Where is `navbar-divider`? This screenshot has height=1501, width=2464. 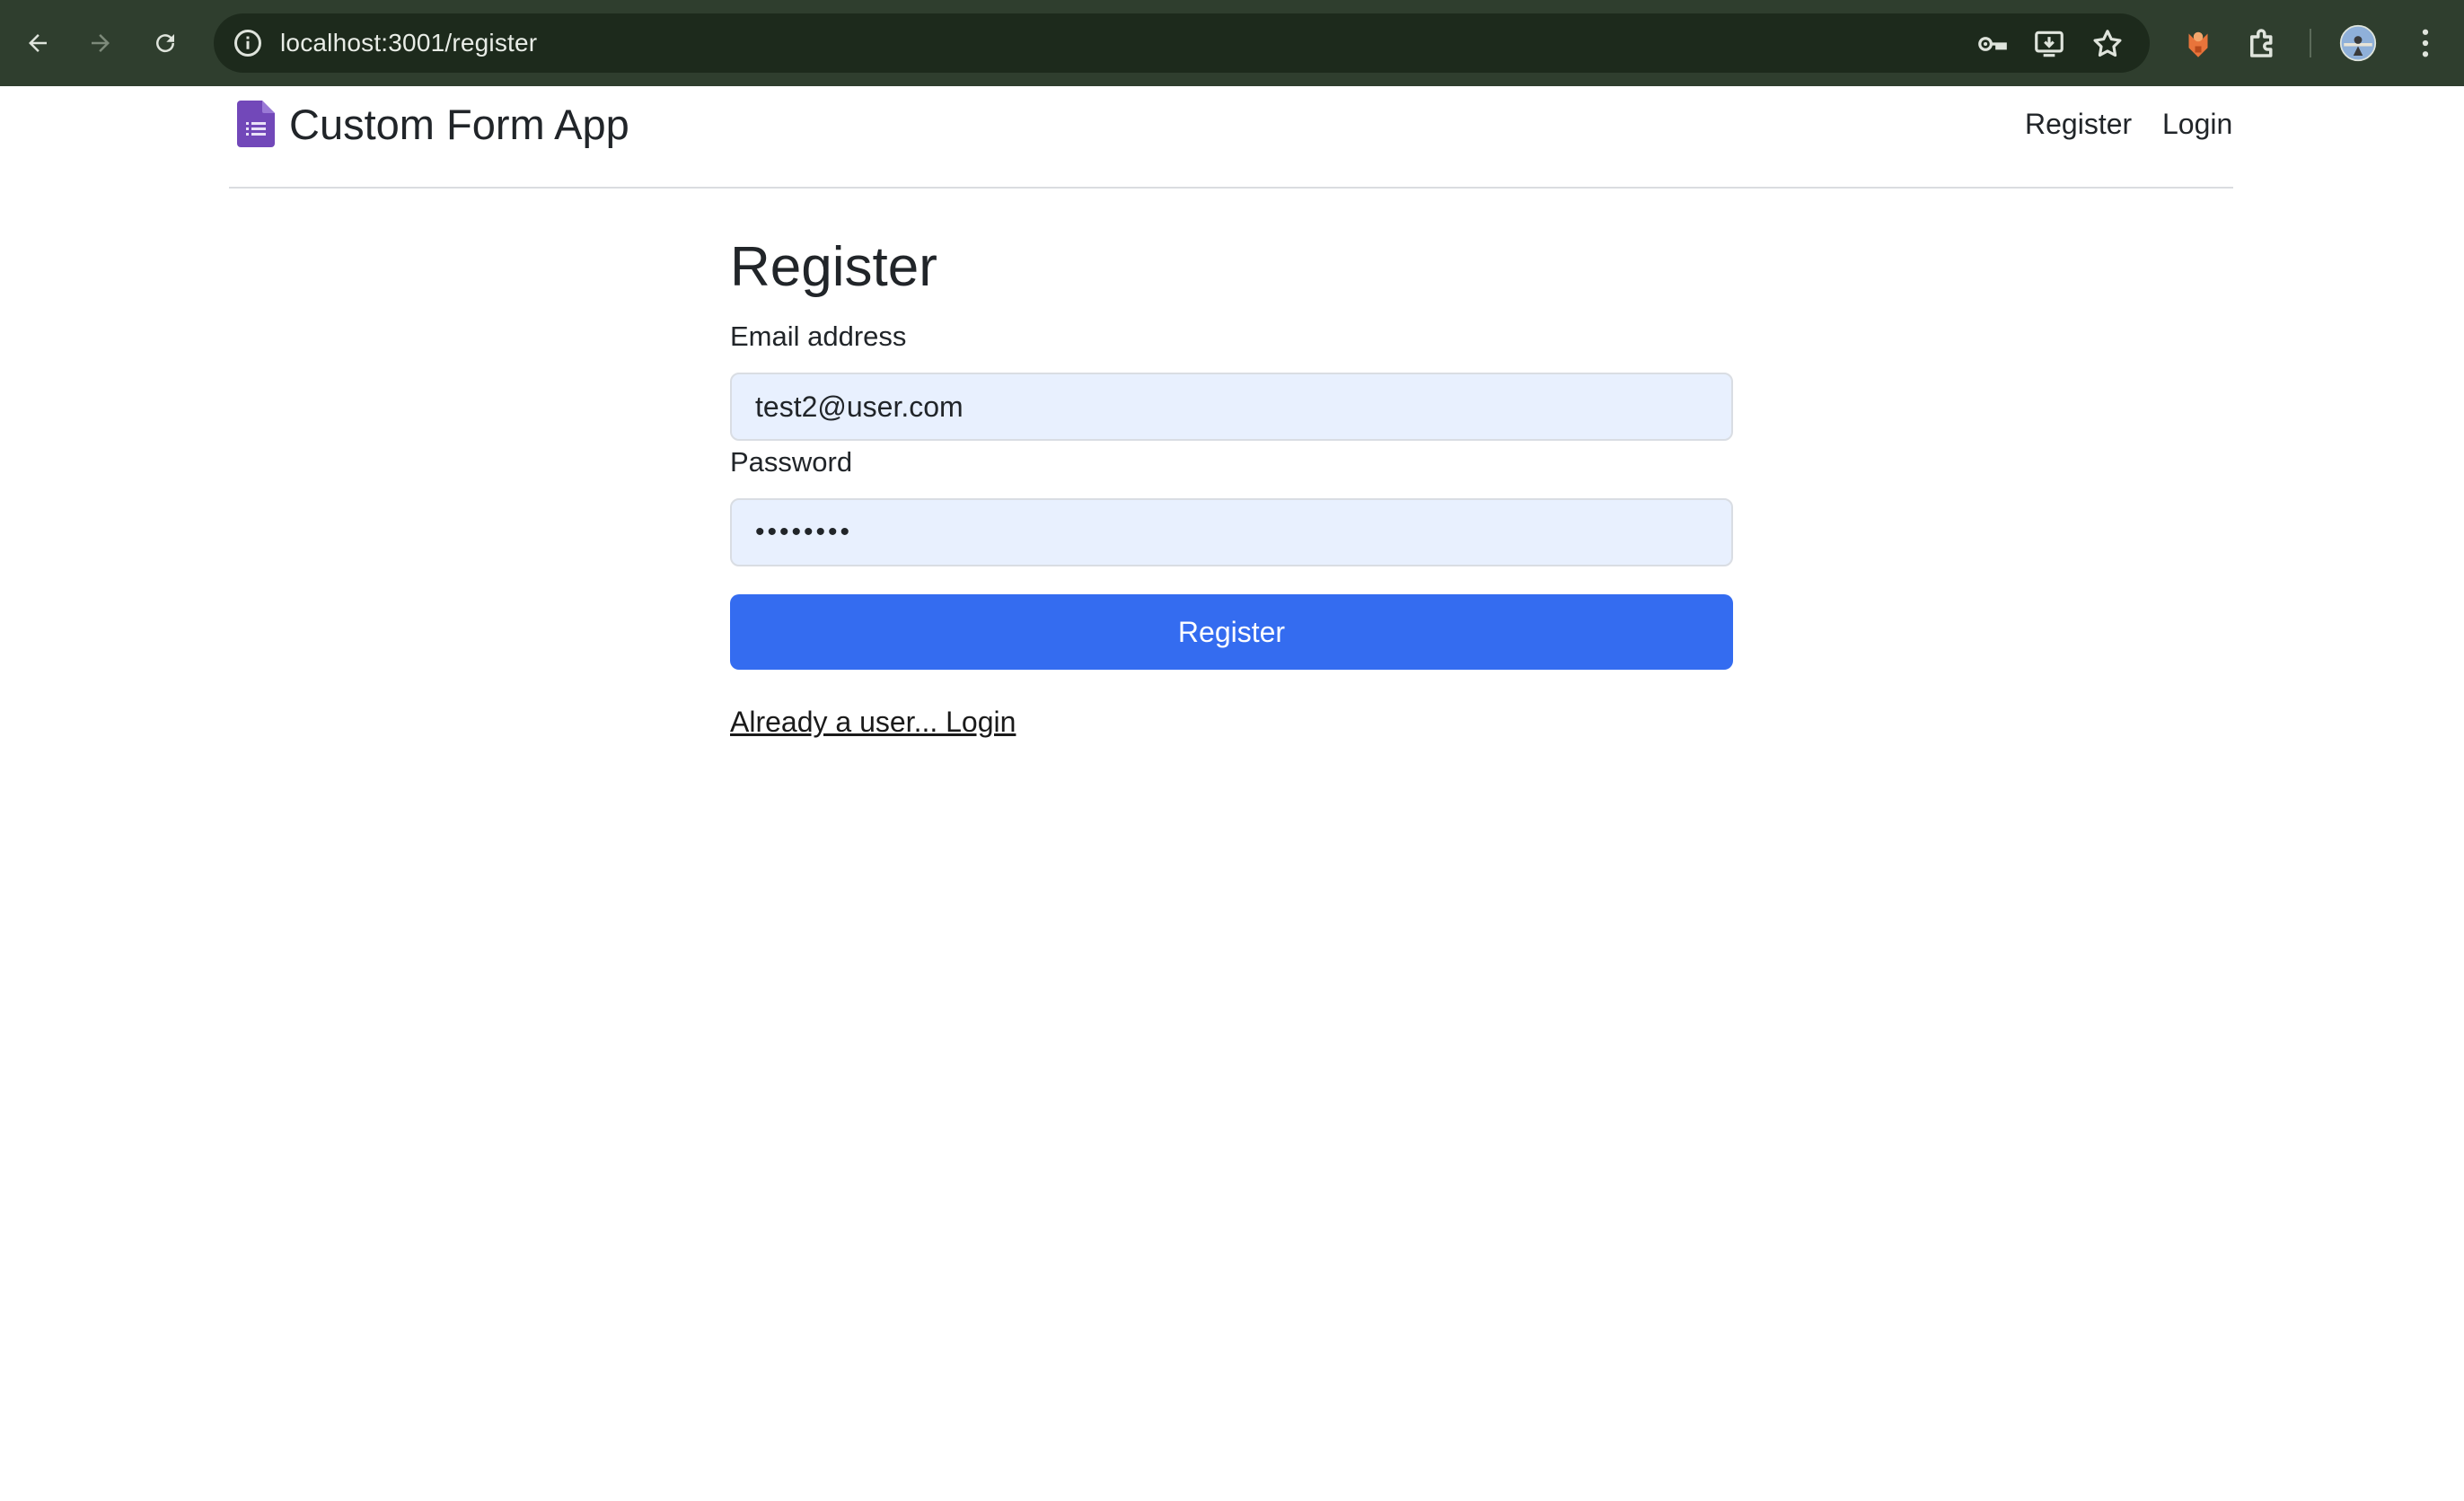
navbar-divider is located at coordinates (1231, 188).